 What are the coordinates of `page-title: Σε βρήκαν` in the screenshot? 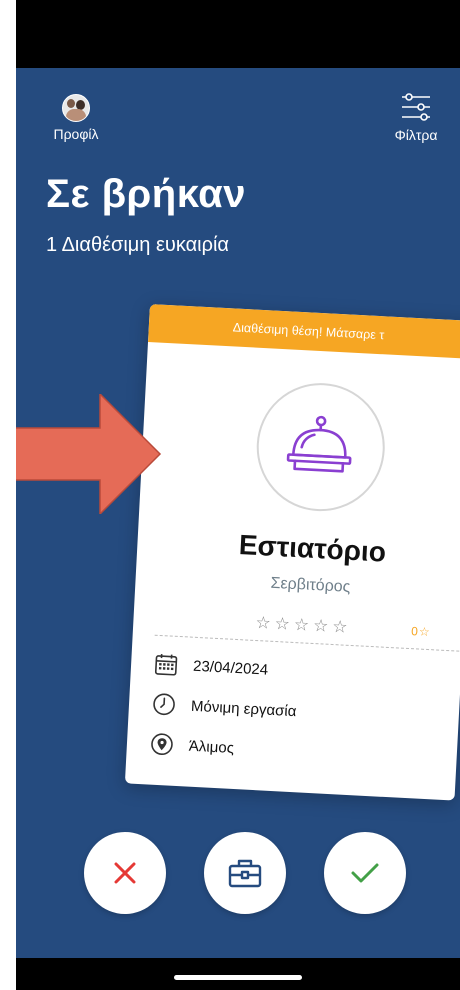 It's located at (146, 194).